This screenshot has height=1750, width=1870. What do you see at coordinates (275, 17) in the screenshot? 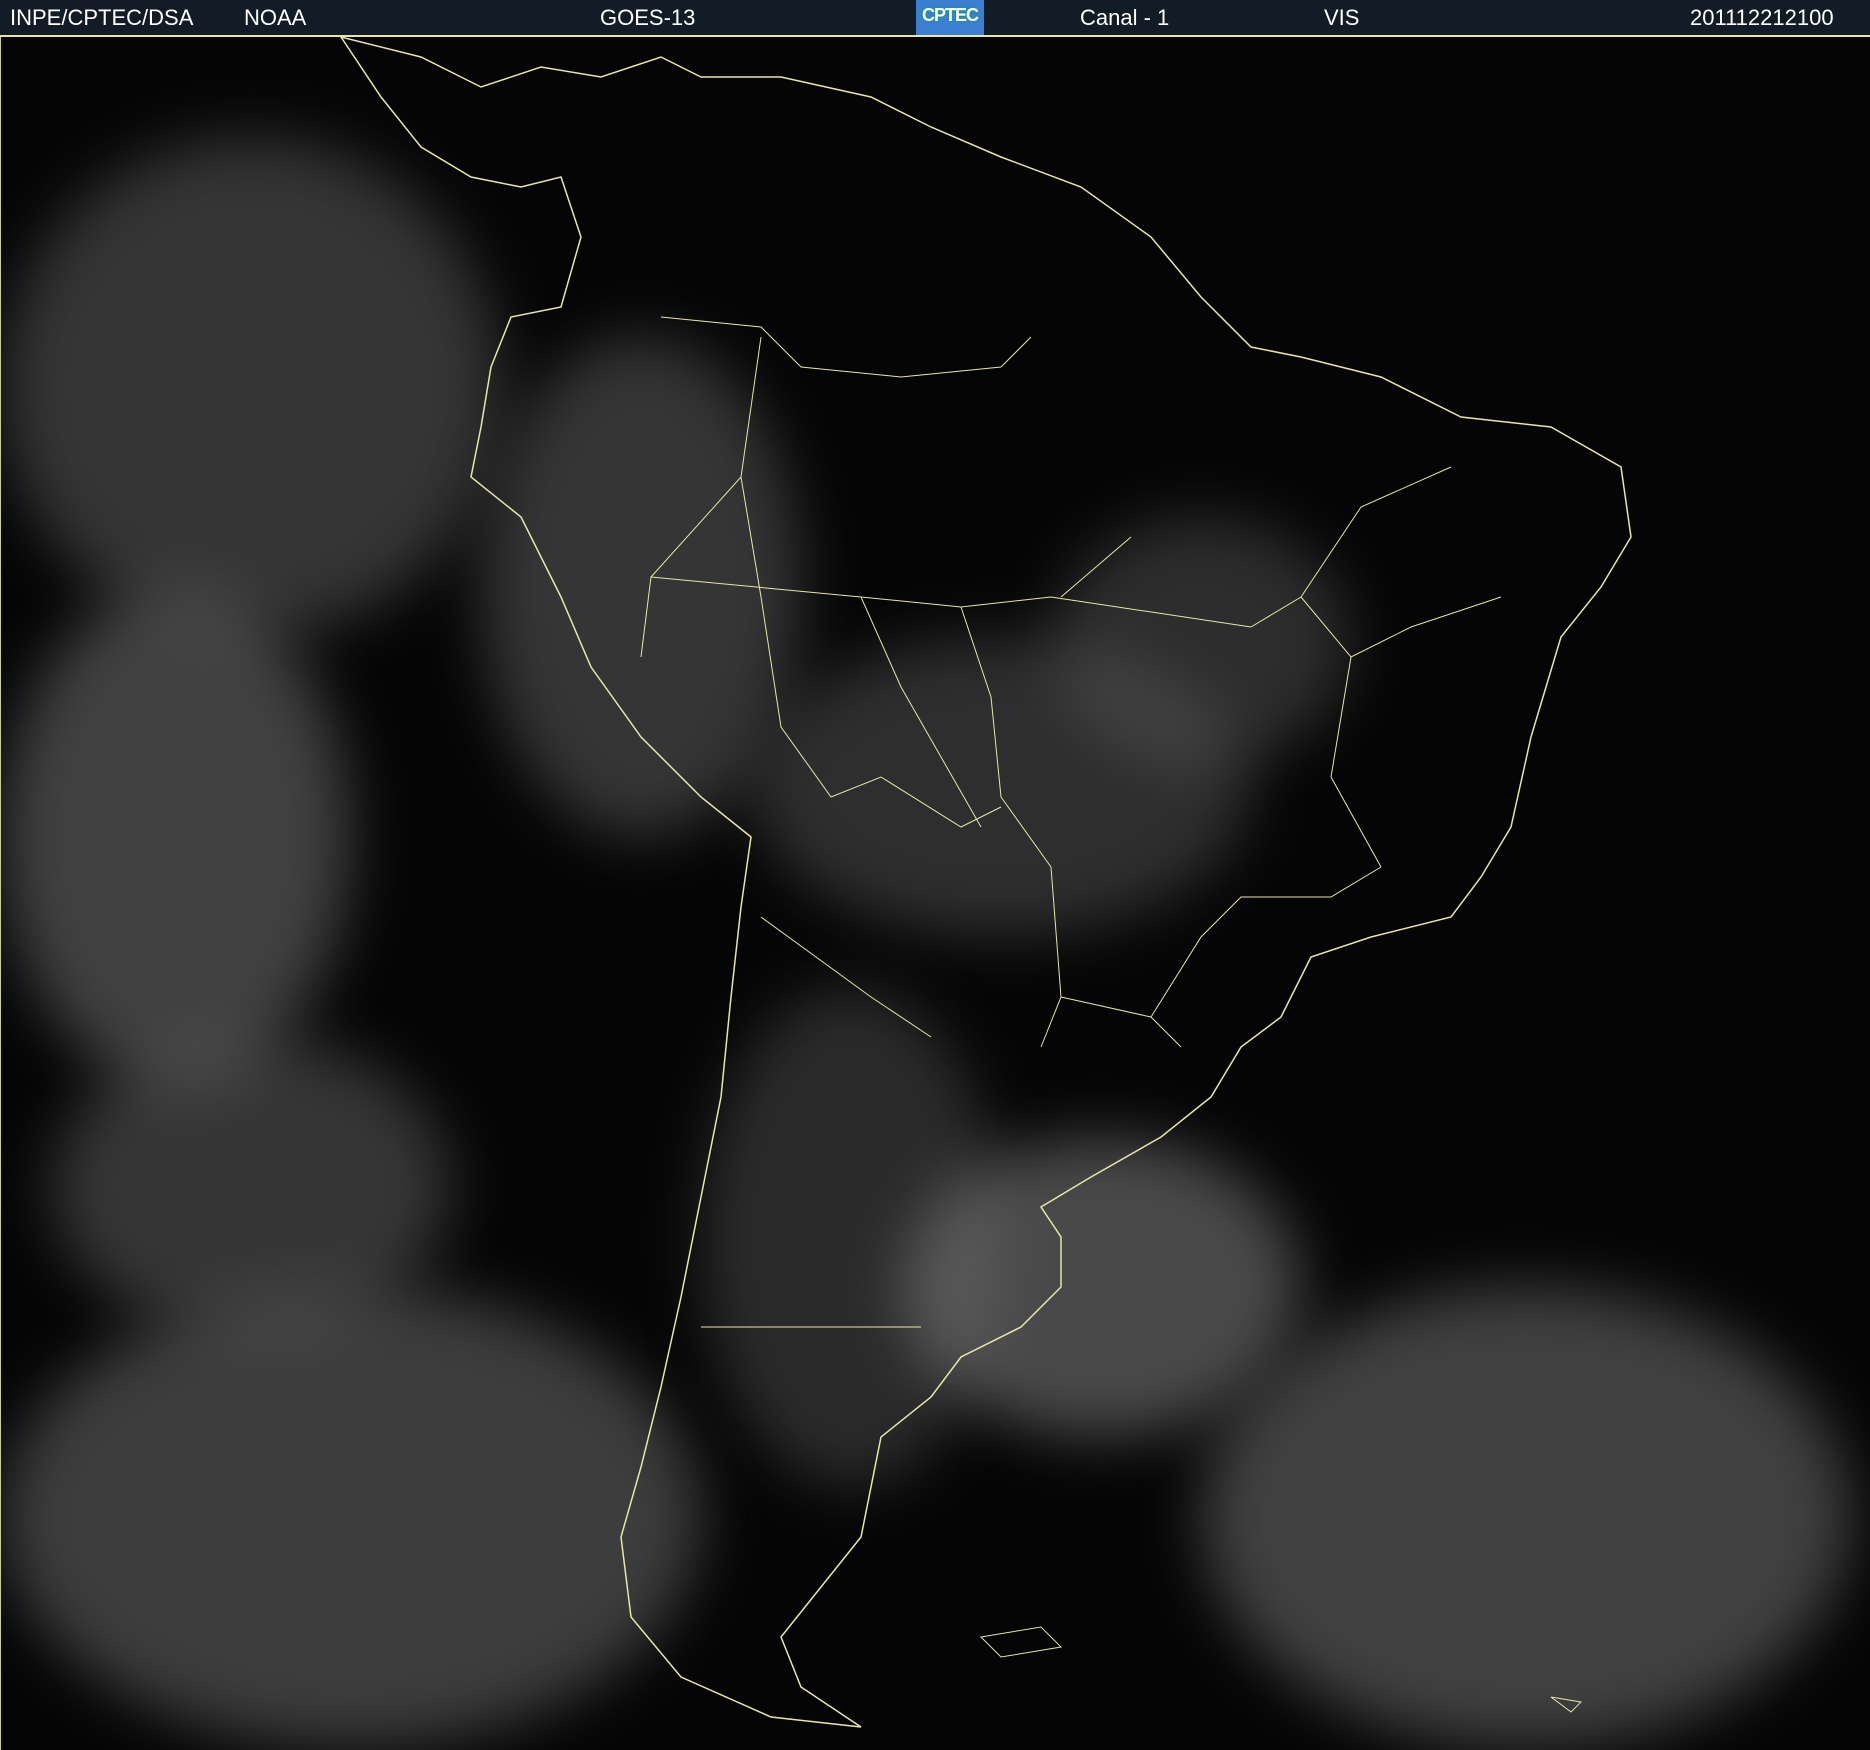
I see `agency-label: NOAA` at bounding box center [275, 17].